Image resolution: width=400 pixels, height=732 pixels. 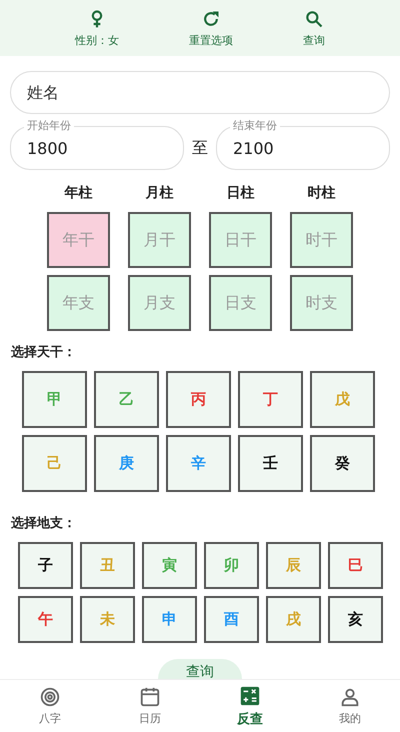 I want to click on stem-option: 己, so click(x=54, y=463).